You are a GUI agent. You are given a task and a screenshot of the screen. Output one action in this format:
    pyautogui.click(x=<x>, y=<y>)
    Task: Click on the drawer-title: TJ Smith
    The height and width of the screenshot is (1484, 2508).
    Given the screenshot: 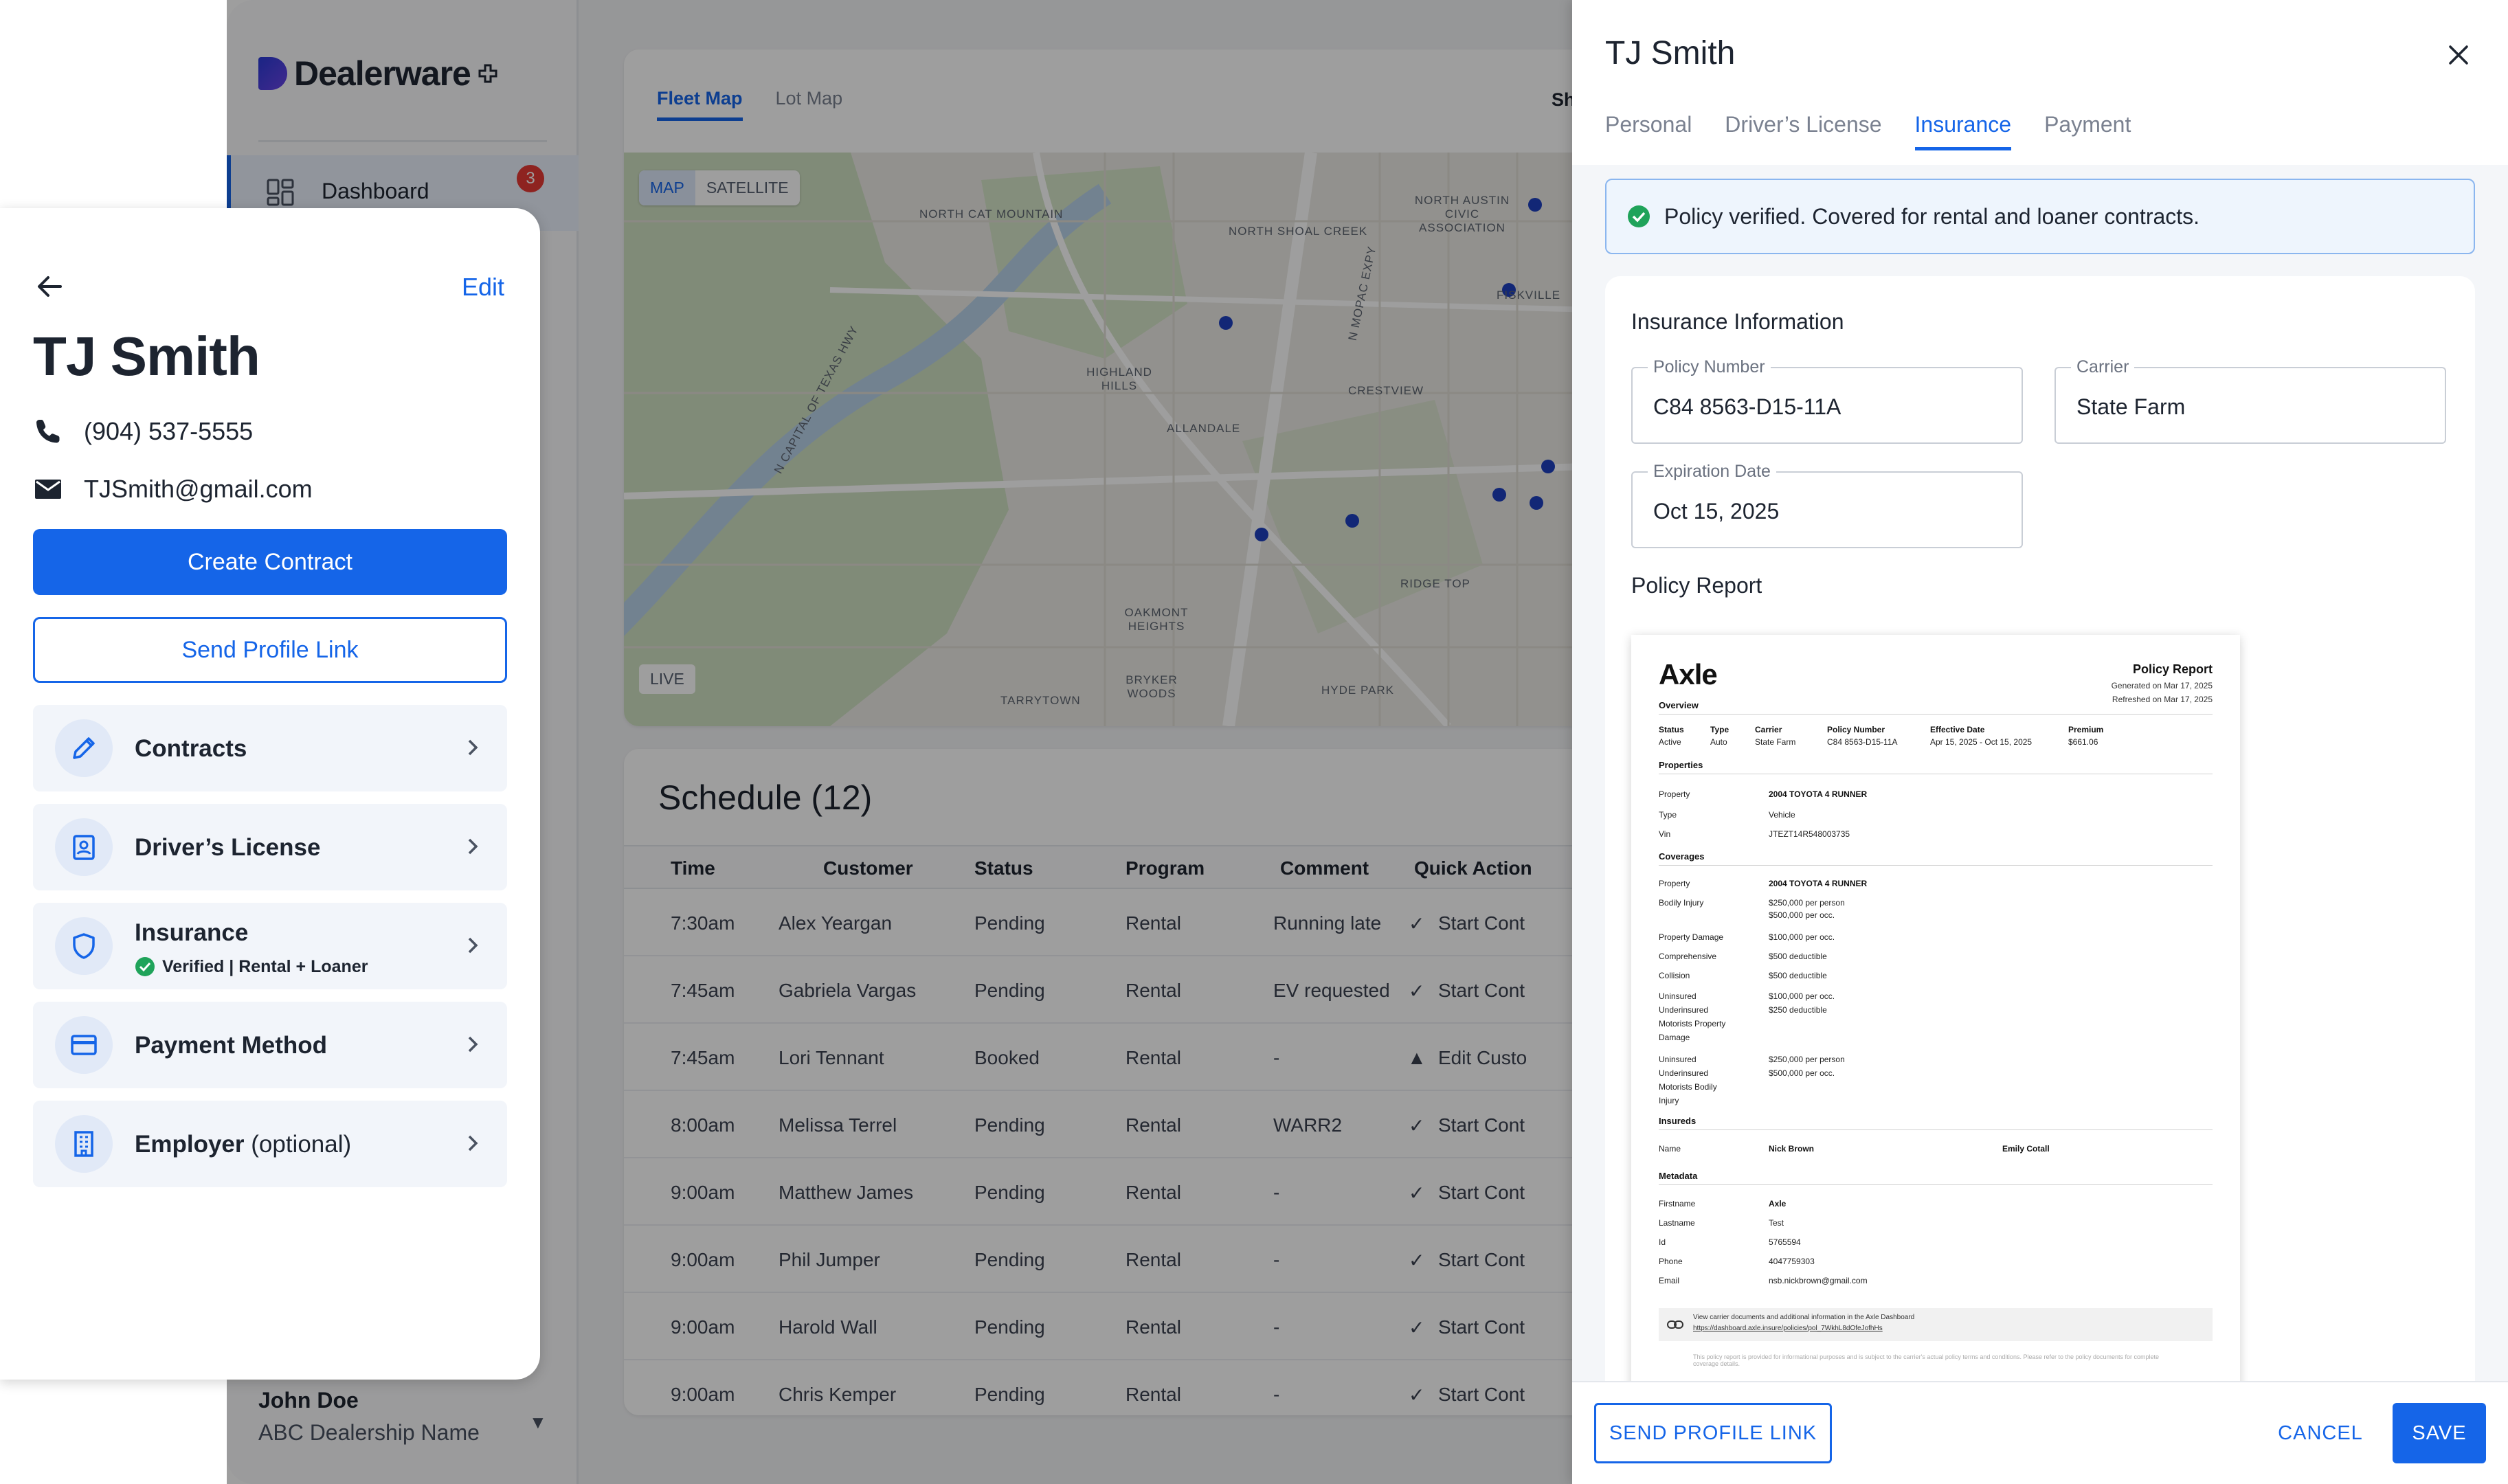 What is the action you would take?
    pyautogui.click(x=1671, y=53)
    